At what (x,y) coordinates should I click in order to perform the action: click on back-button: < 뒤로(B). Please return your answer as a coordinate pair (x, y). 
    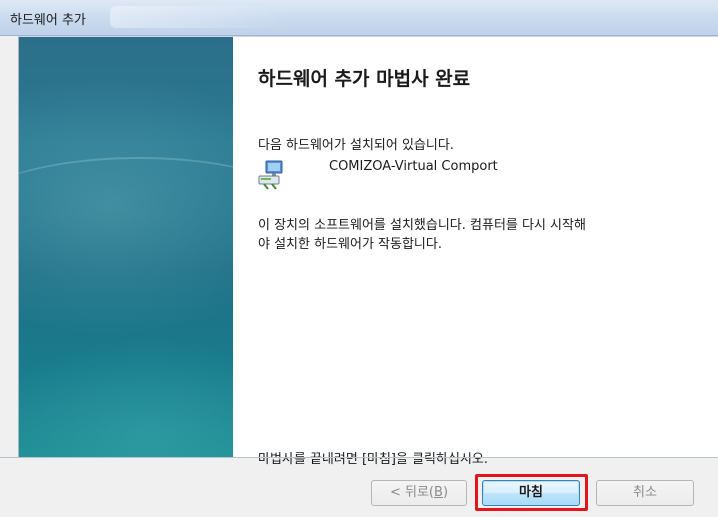
    Looking at the image, I should click on (419, 493).